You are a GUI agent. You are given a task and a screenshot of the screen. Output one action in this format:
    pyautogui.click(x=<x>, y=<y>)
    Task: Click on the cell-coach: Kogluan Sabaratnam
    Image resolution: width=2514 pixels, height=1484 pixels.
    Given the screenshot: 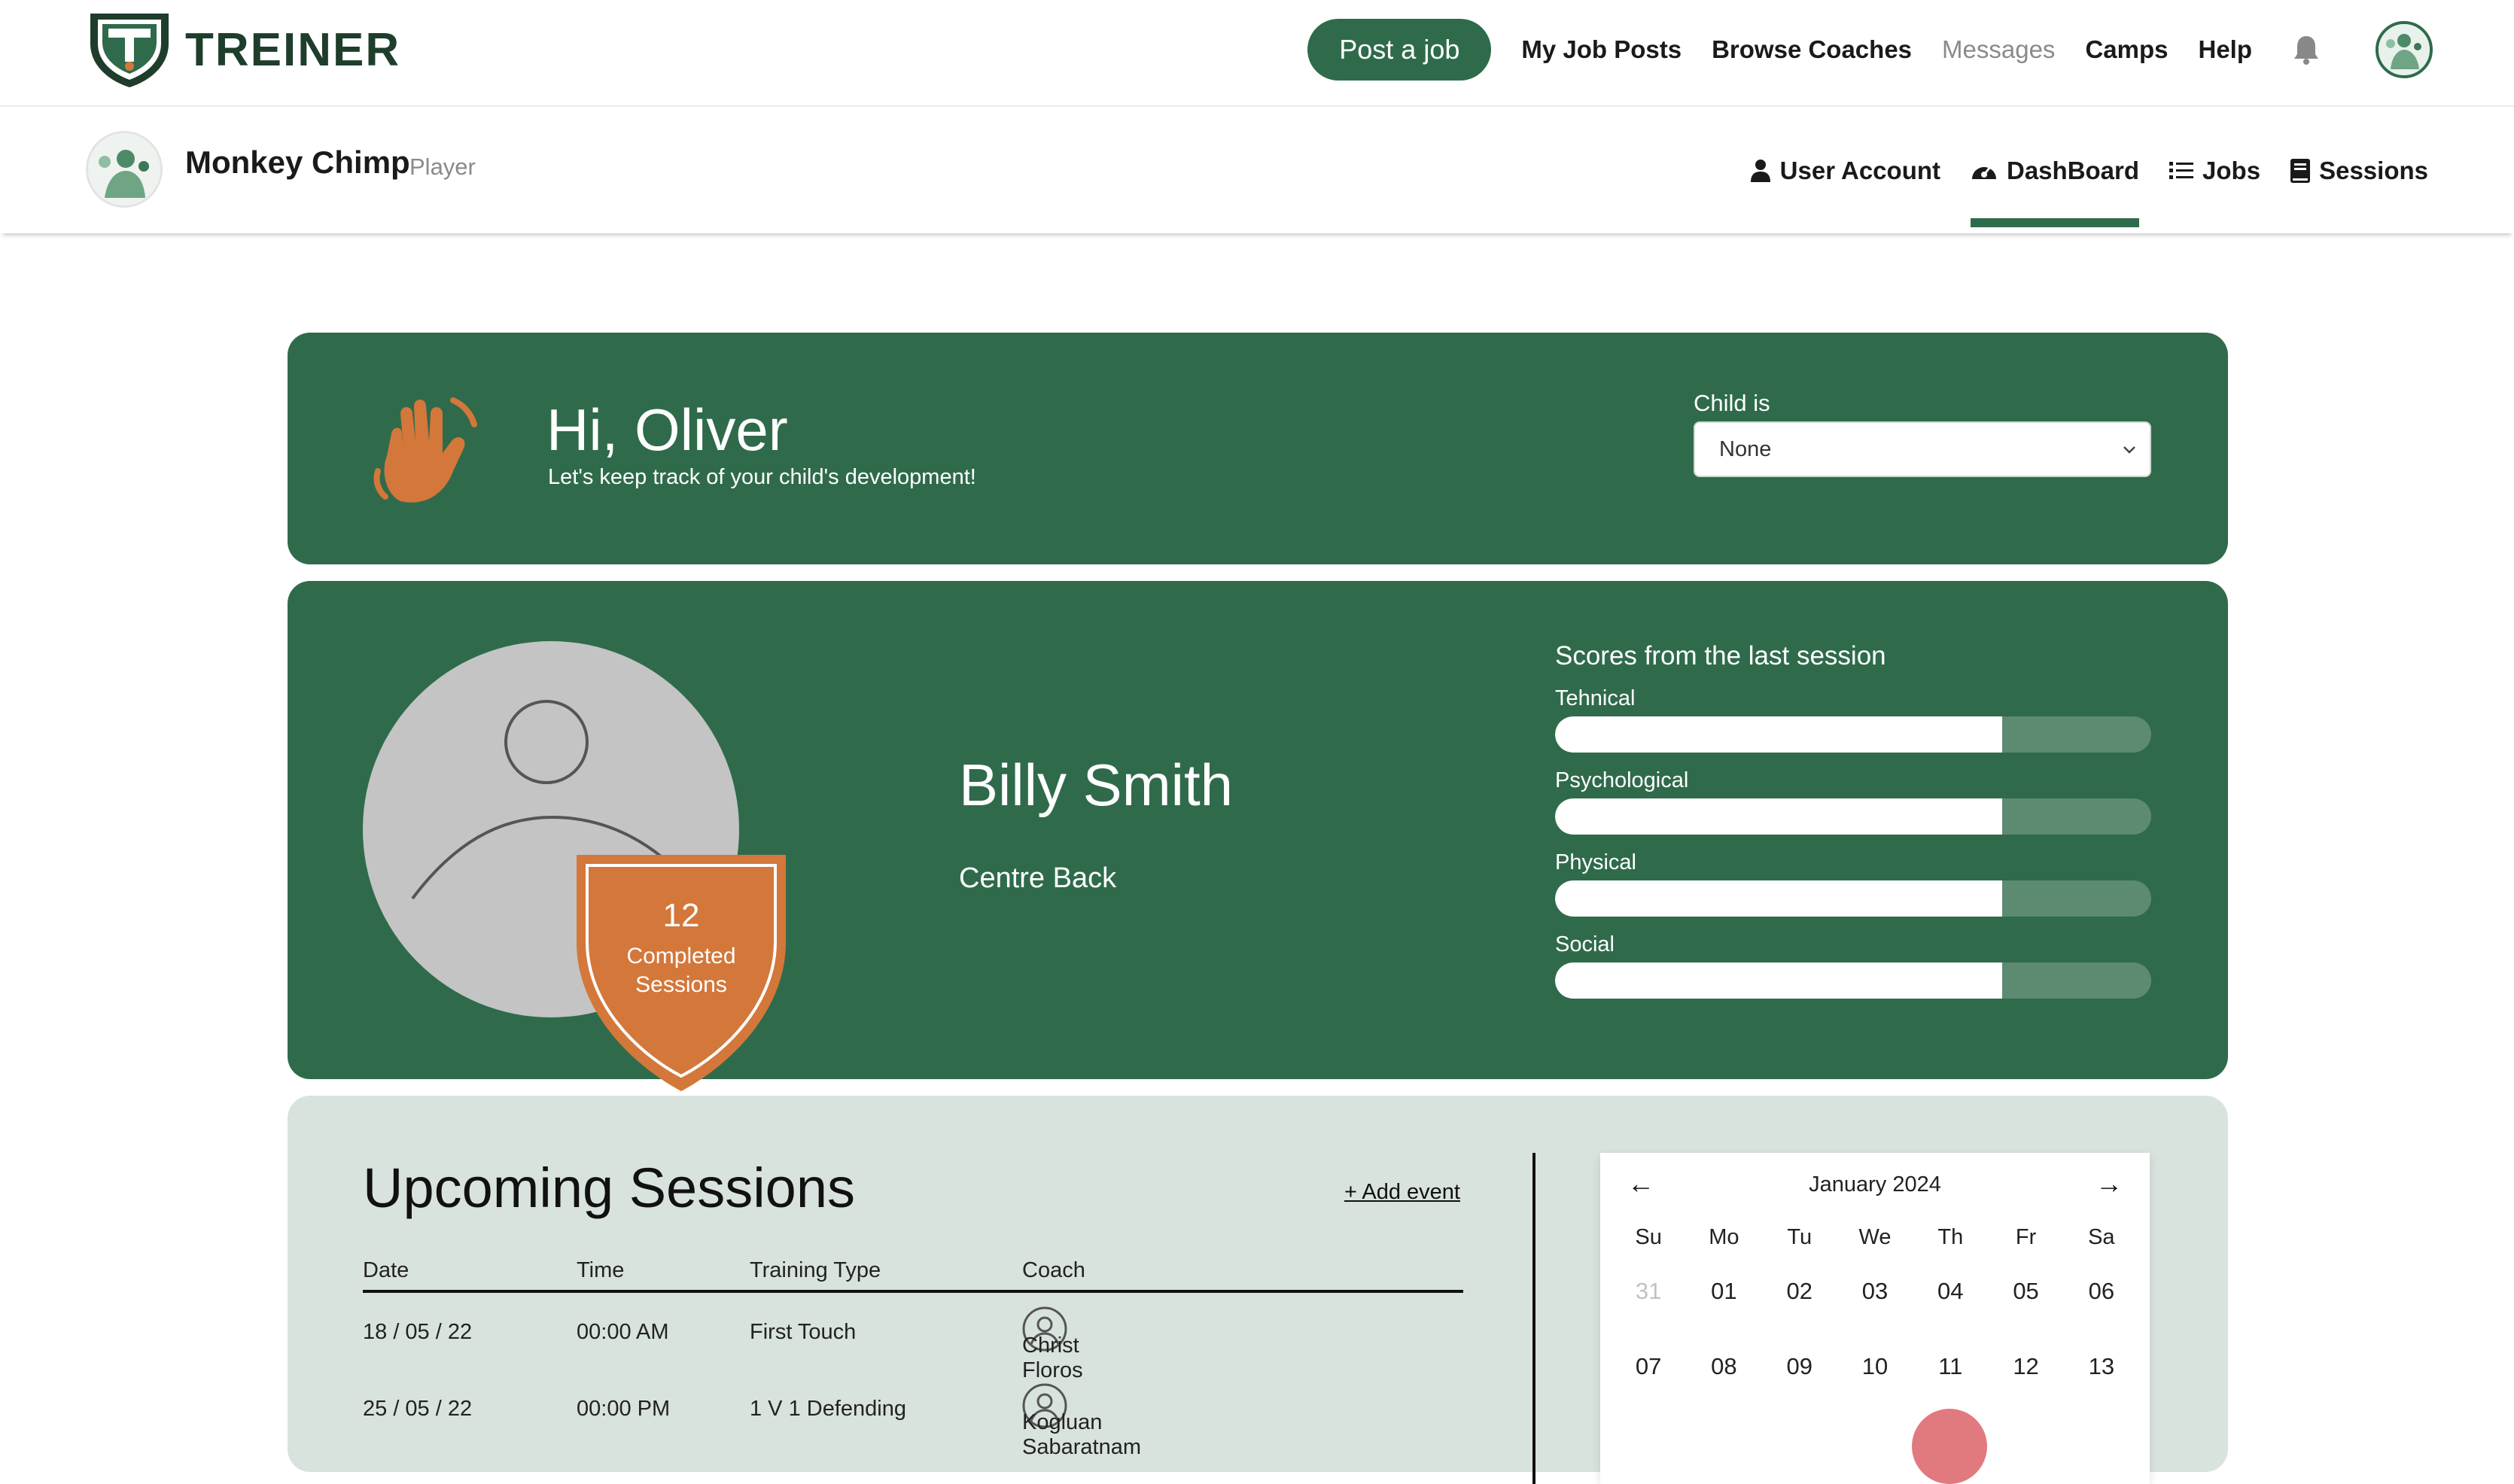 What is the action you would take?
    pyautogui.click(x=1081, y=1421)
    